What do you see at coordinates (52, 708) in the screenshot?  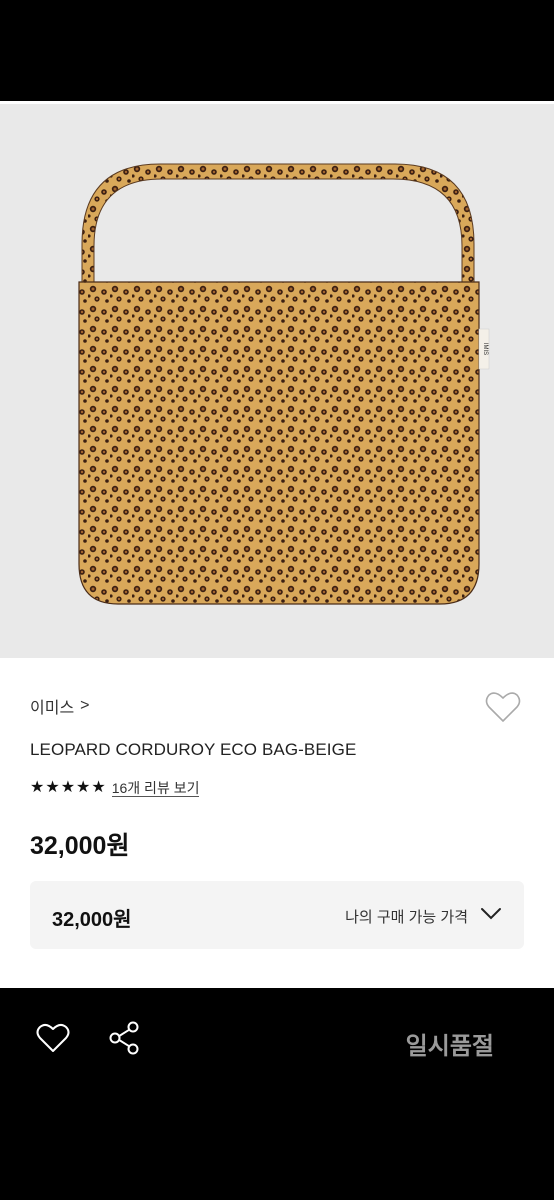 I see `brand-name: 이미스` at bounding box center [52, 708].